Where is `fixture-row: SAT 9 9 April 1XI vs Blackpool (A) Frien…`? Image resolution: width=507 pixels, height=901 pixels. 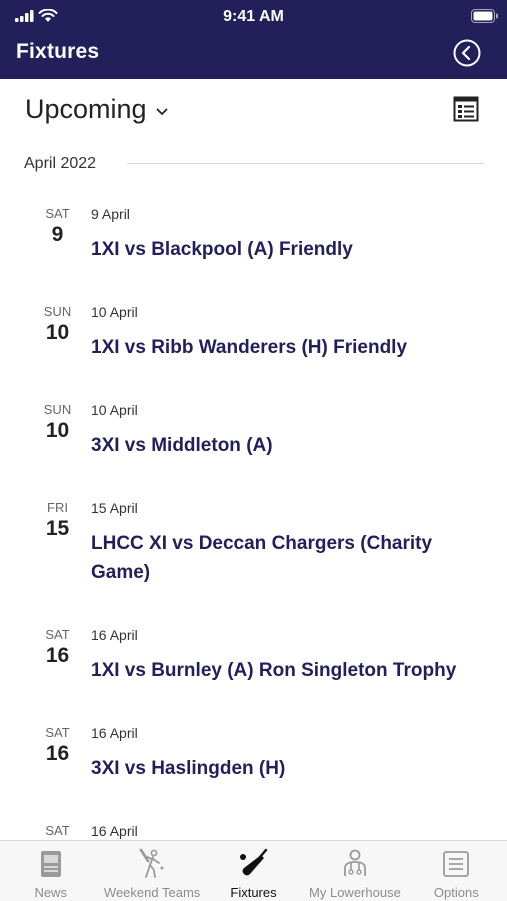
fixture-row: SAT 9 9 April 1XI vs Blackpool (A) Frien… is located at coordinates (253, 244).